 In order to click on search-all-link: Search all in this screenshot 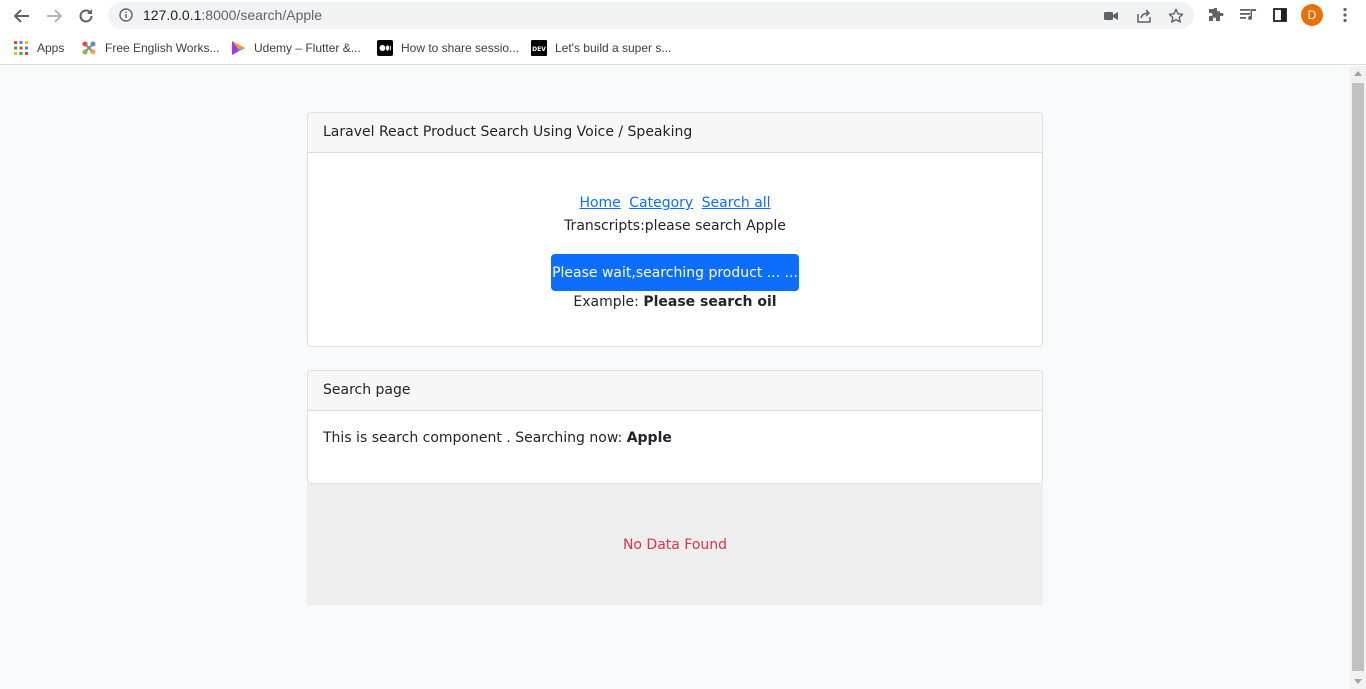, I will do `click(736, 203)`.